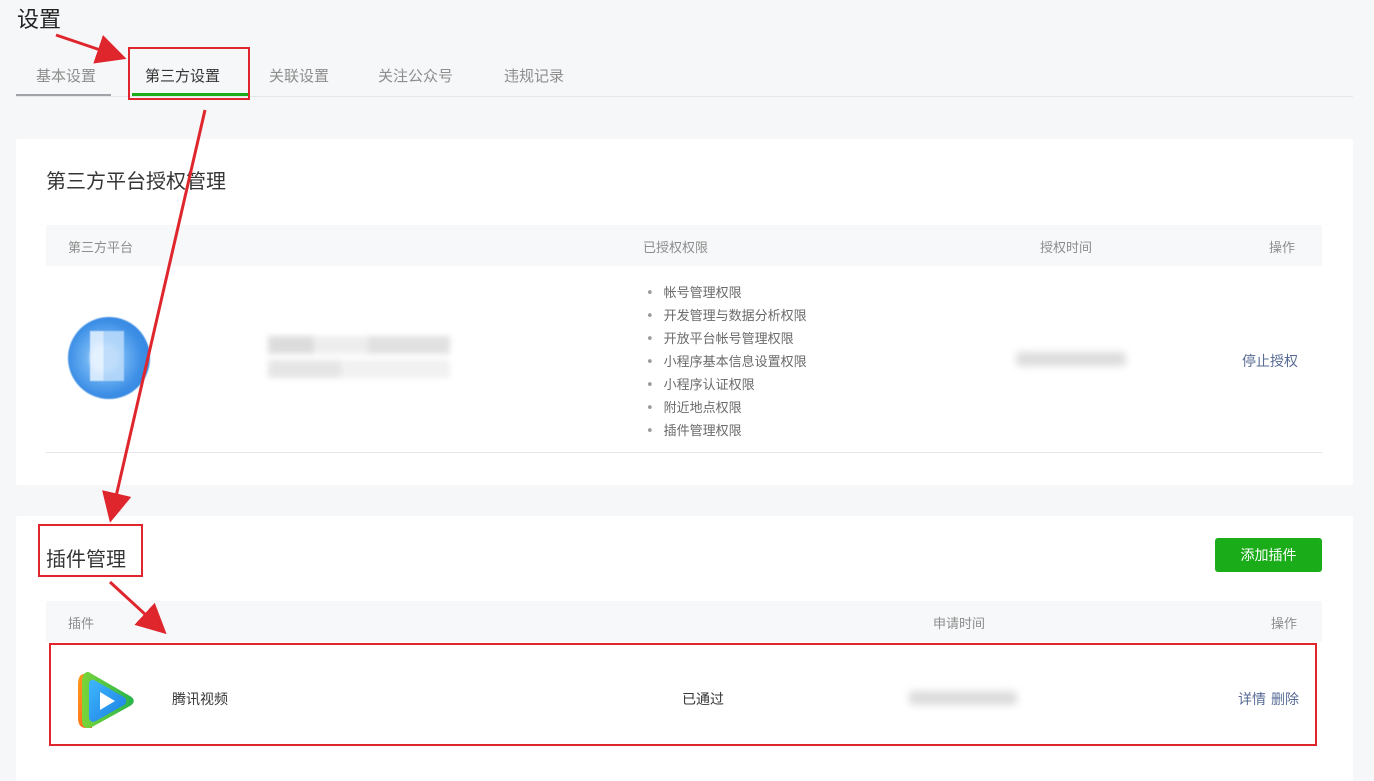  I want to click on platform-avatar, so click(109, 358).